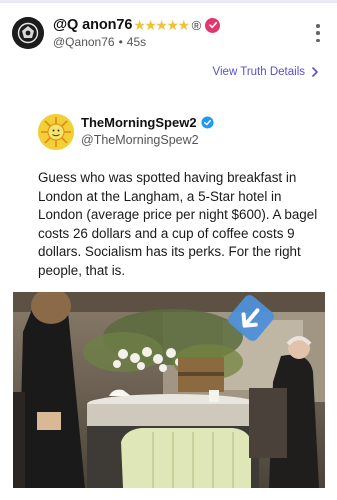 Image resolution: width=337 pixels, height=500 pixels. I want to click on top-accent-bar, so click(168, 1).